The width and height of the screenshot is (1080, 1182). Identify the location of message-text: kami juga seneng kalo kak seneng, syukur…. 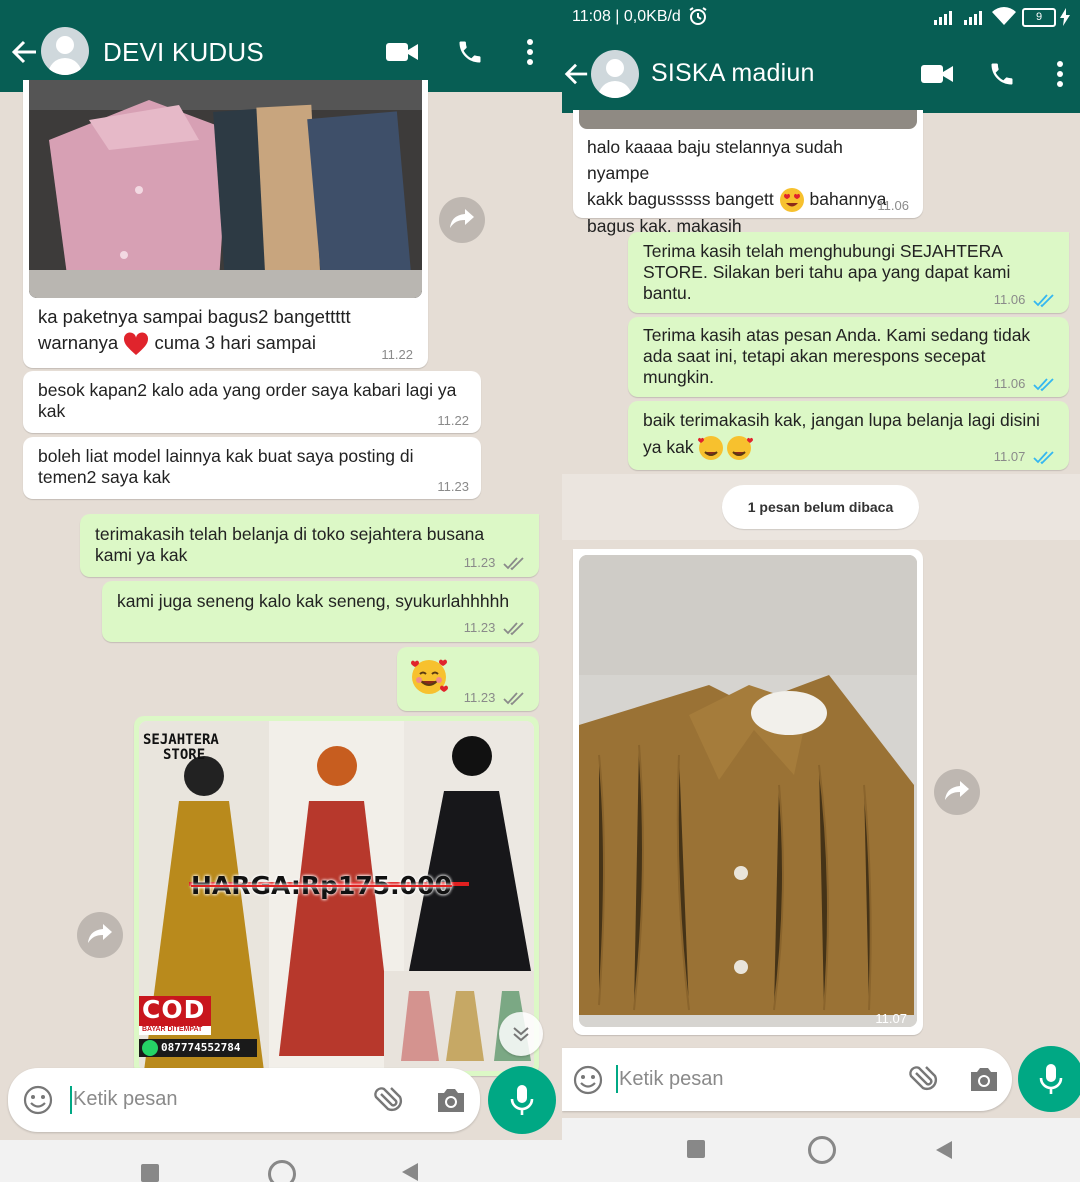
(313, 601).